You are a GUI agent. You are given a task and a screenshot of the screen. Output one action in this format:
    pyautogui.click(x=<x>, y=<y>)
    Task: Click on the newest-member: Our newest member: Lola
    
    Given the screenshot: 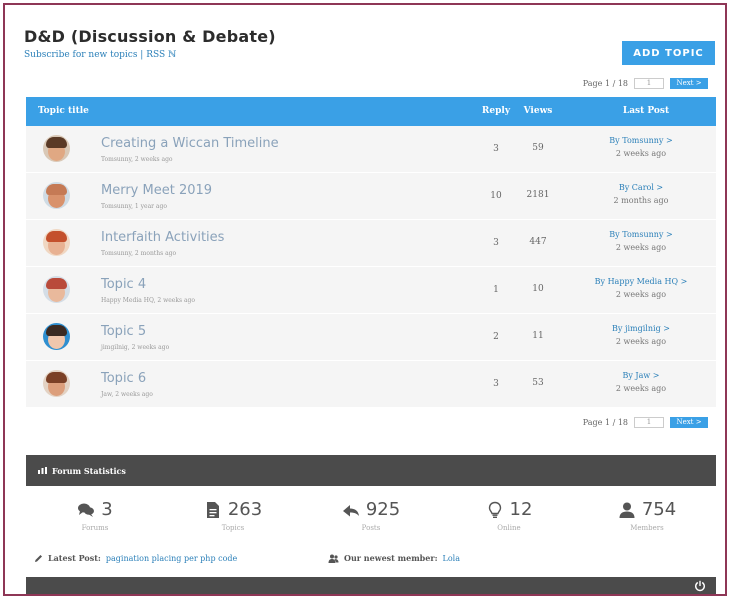 What is the action you would take?
    pyautogui.click(x=394, y=558)
    